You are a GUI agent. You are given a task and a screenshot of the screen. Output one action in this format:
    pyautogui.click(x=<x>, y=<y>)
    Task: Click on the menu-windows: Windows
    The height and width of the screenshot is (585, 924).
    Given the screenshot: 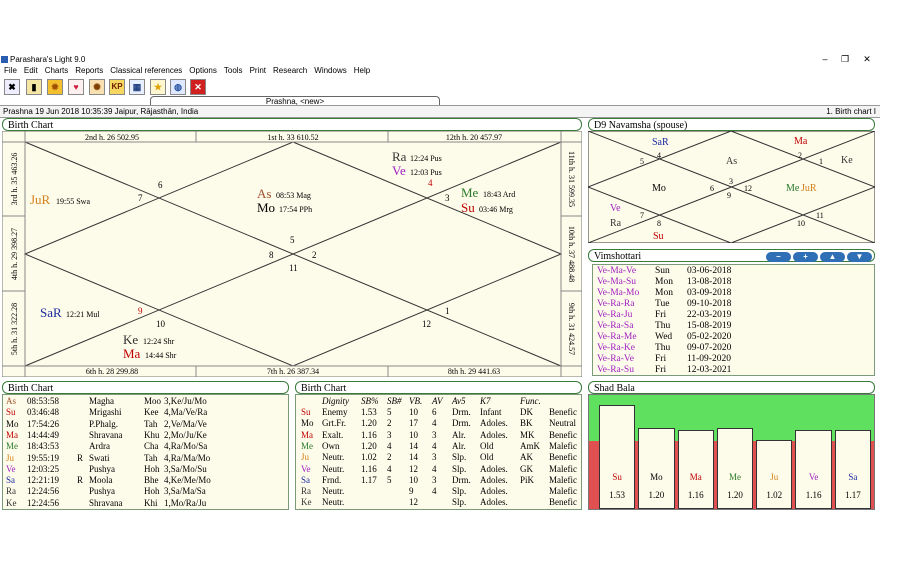 What is the action you would take?
    pyautogui.click(x=330, y=70)
    